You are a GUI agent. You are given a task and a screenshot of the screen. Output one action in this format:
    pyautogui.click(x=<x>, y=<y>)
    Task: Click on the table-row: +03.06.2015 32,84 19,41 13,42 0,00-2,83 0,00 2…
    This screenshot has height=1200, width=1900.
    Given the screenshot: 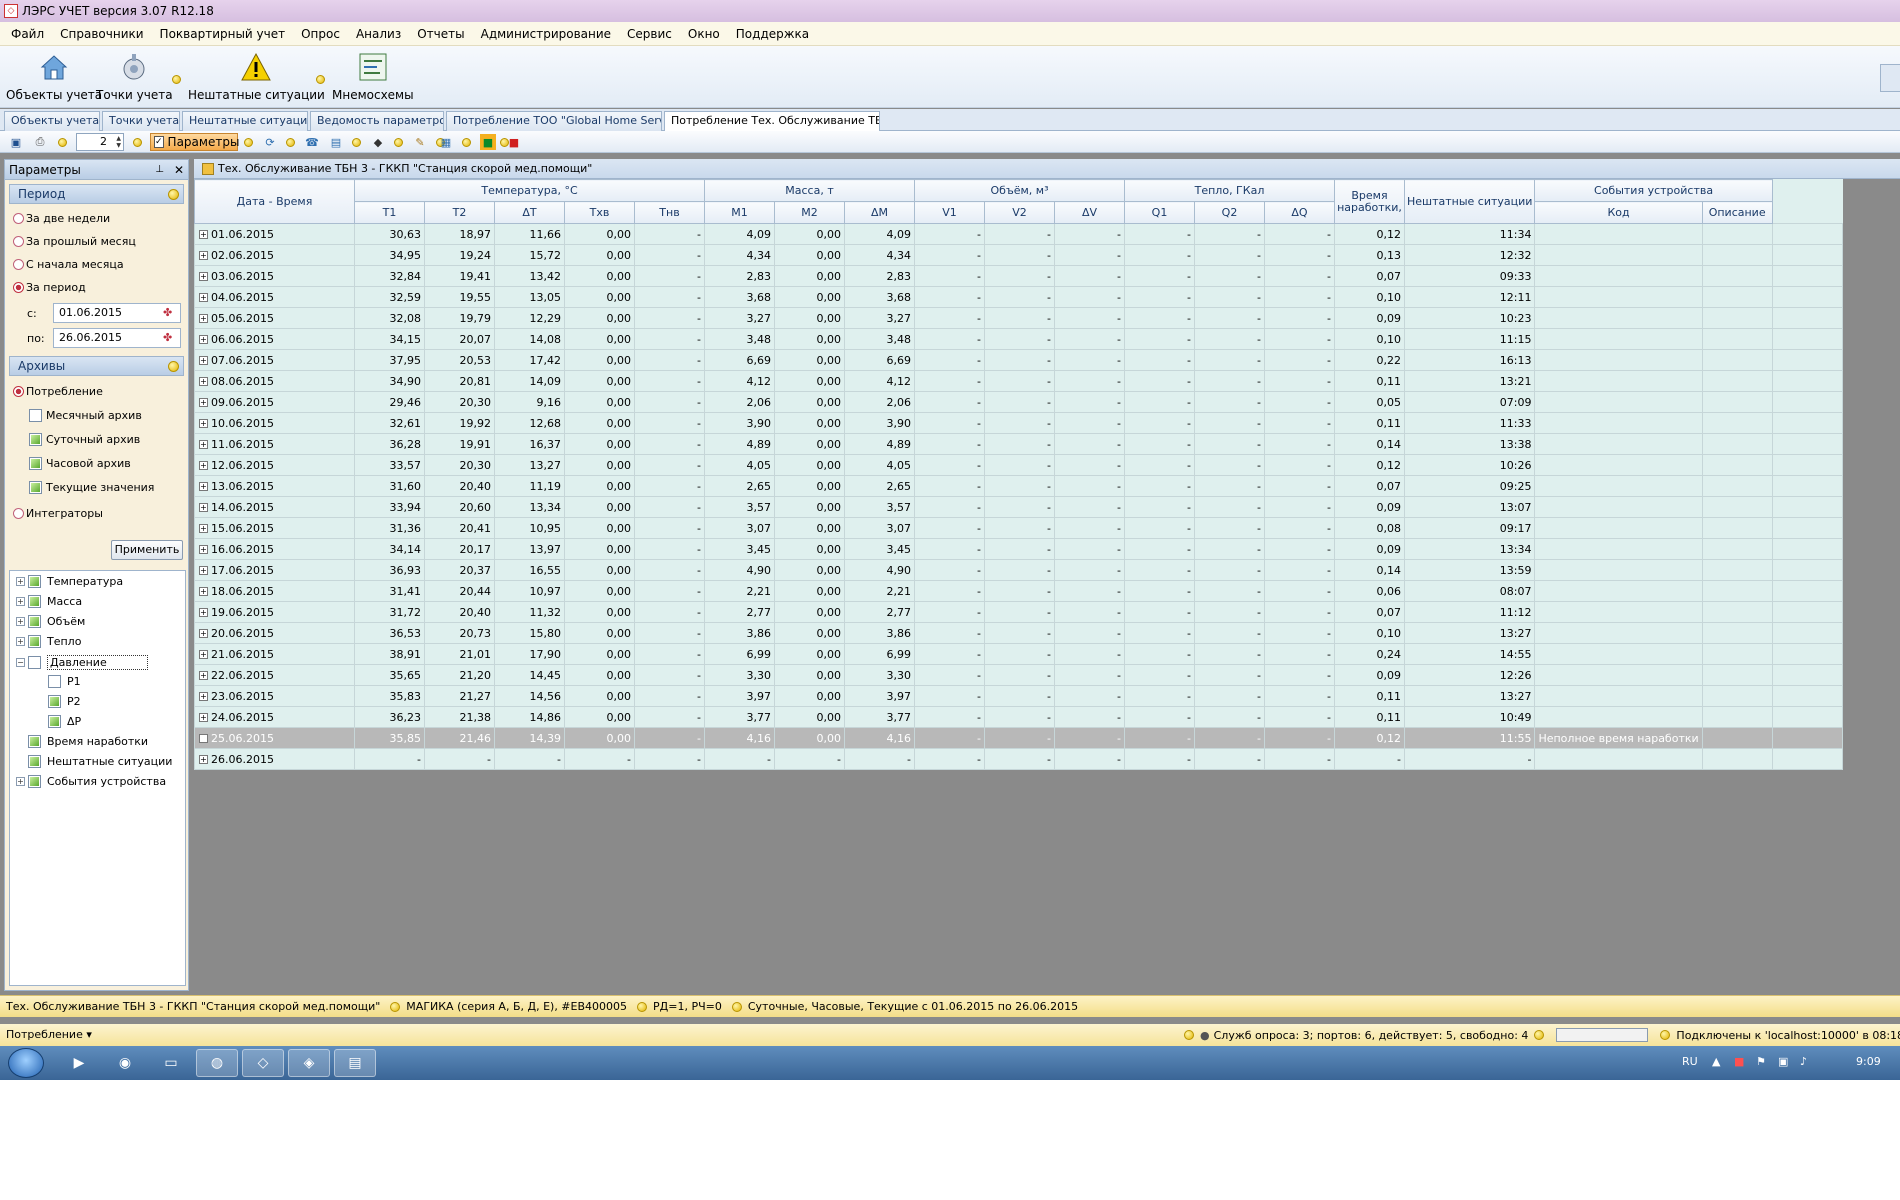 What is the action you would take?
    pyautogui.click(x=1018, y=276)
    